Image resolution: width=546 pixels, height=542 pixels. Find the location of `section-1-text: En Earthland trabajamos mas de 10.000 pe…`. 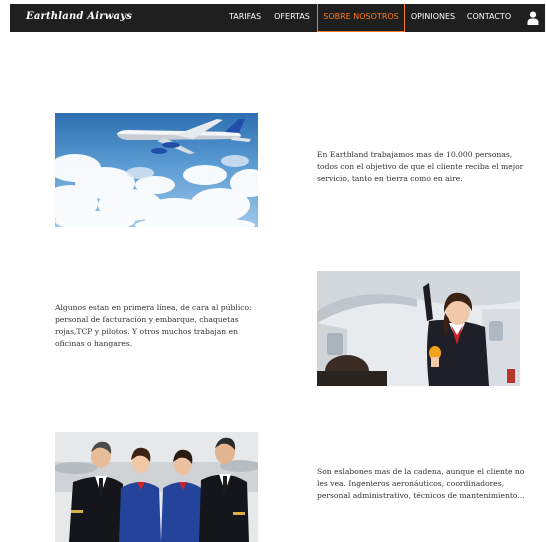

section-1-text: En Earthland trabajamos mas de 10.000 pe… is located at coordinates (420, 166).